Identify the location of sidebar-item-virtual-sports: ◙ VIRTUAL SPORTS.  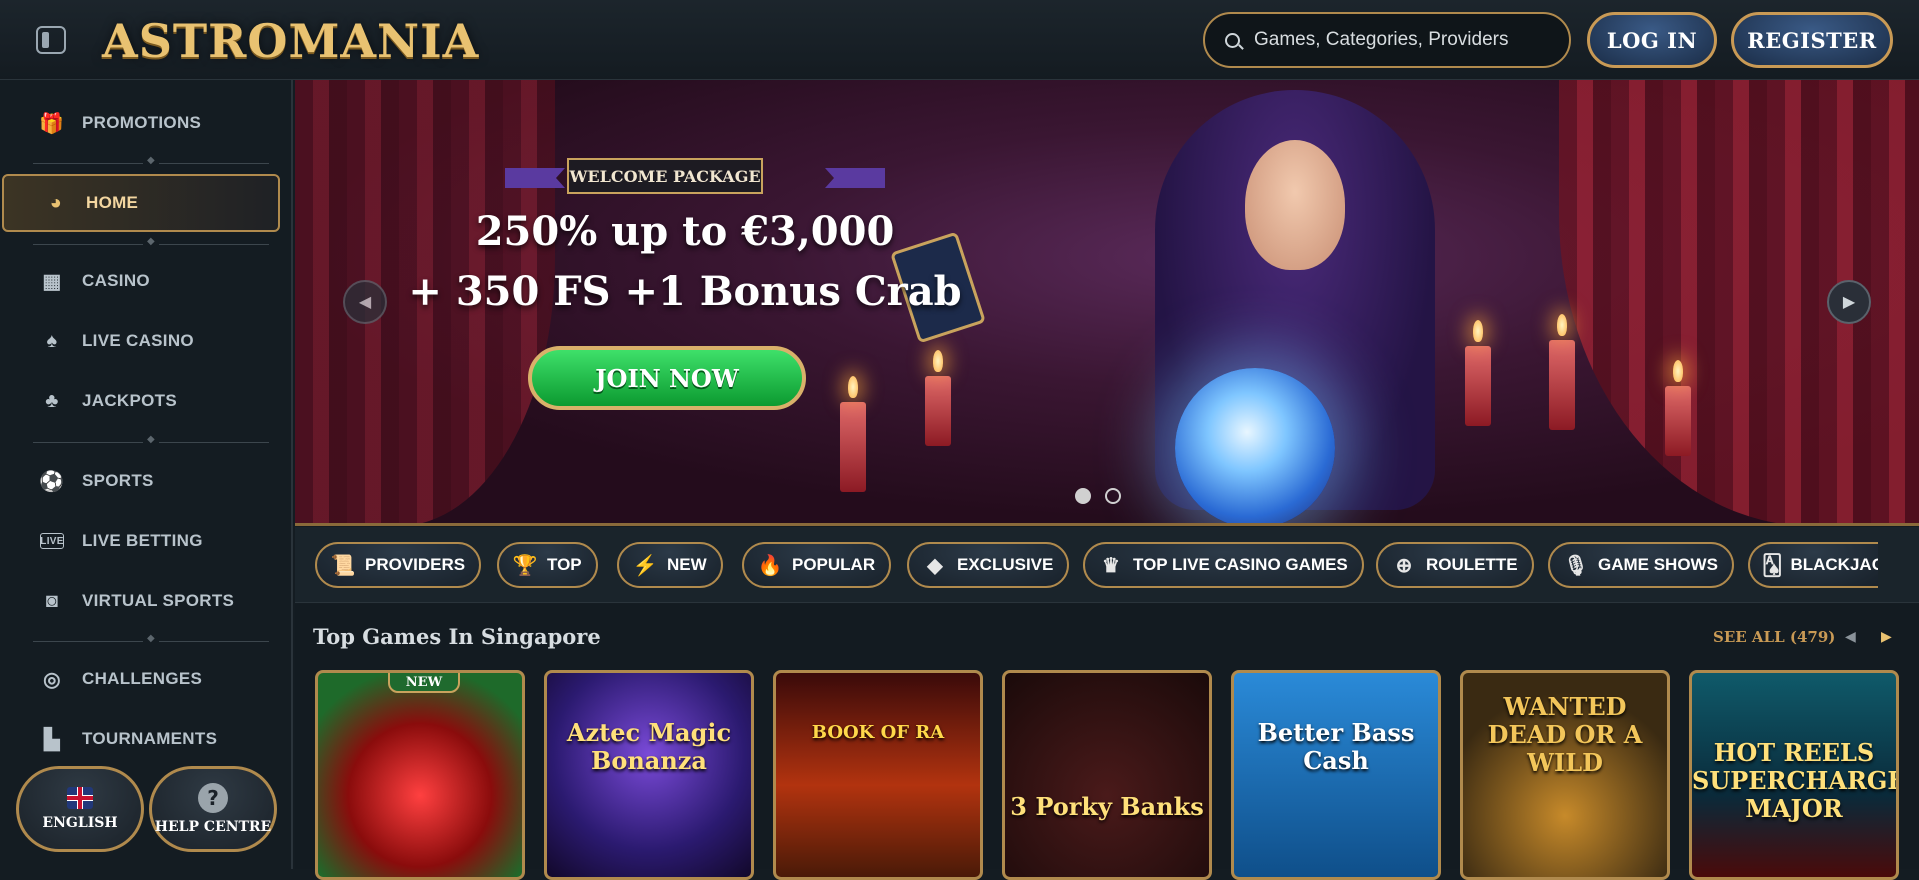
(146, 601).